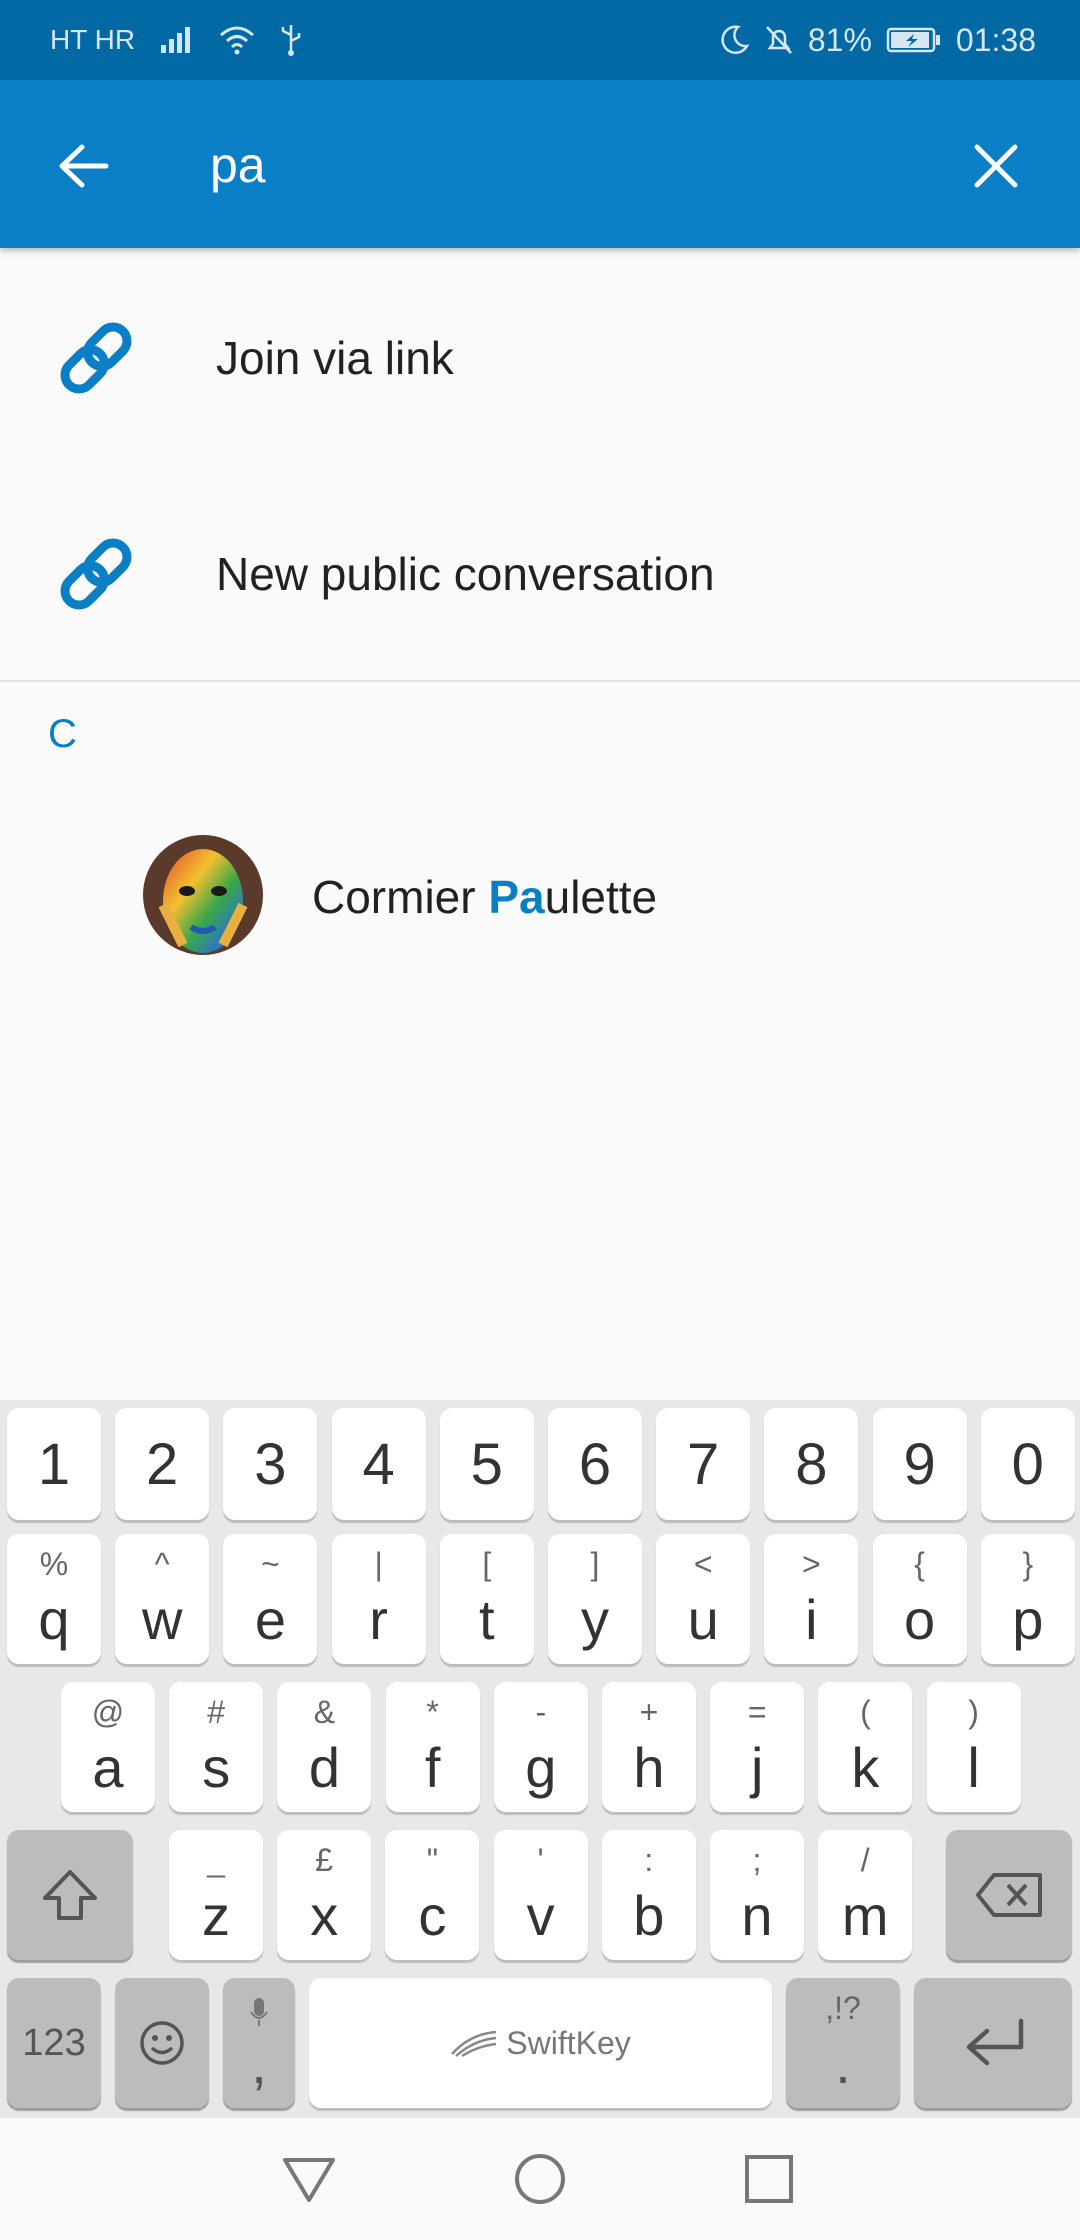 This screenshot has width=1080, height=2240. Describe the element at coordinates (309, 2179) in the screenshot. I see `nav-back-button` at that location.